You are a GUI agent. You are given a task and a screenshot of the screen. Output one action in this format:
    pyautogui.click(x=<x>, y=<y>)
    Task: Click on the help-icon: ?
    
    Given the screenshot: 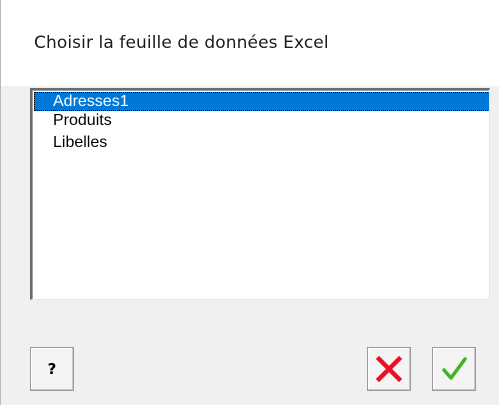 What is the action you would take?
    pyautogui.click(x=52, y=369)
    